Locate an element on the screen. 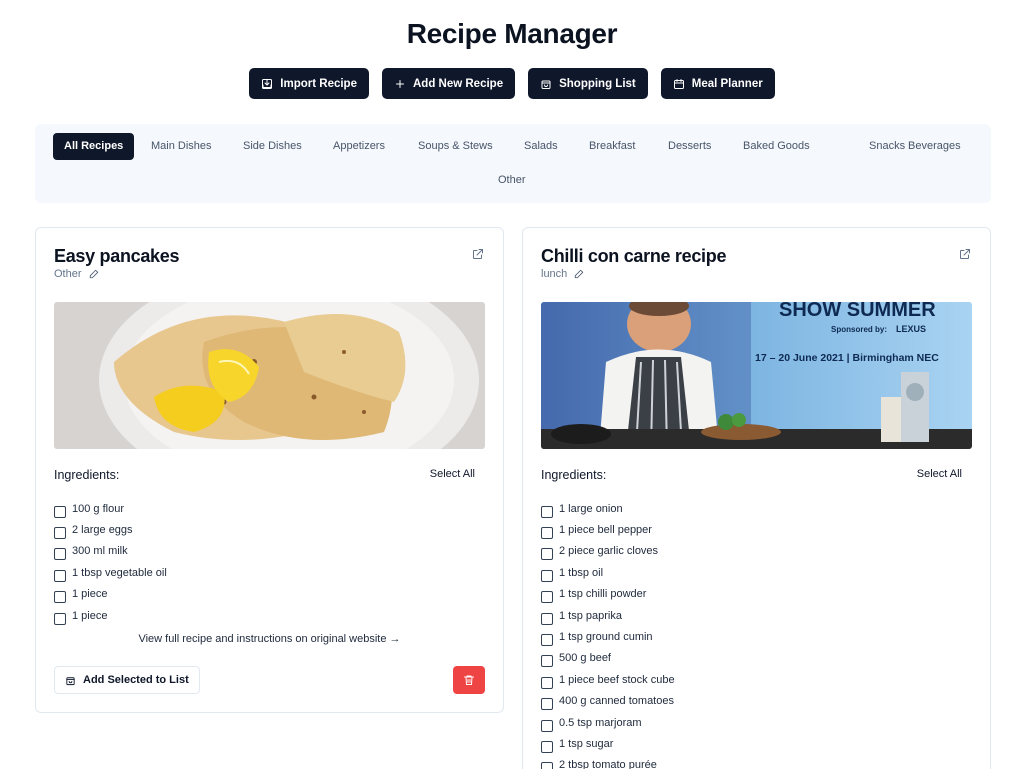 The width and height of the screenshot is (1024, 769). ingredient-label: 500 g beef is located at coordinates (585, 658).